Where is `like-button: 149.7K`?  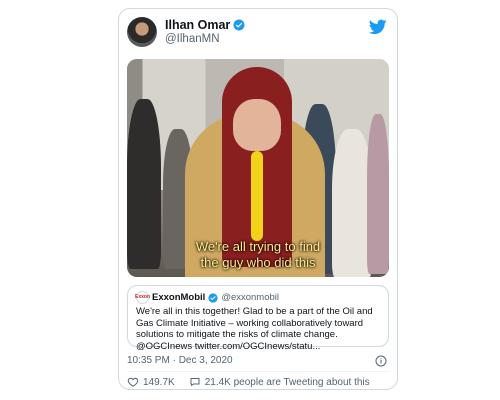 like-button: 149.7K is located at coordinates (151, 382).